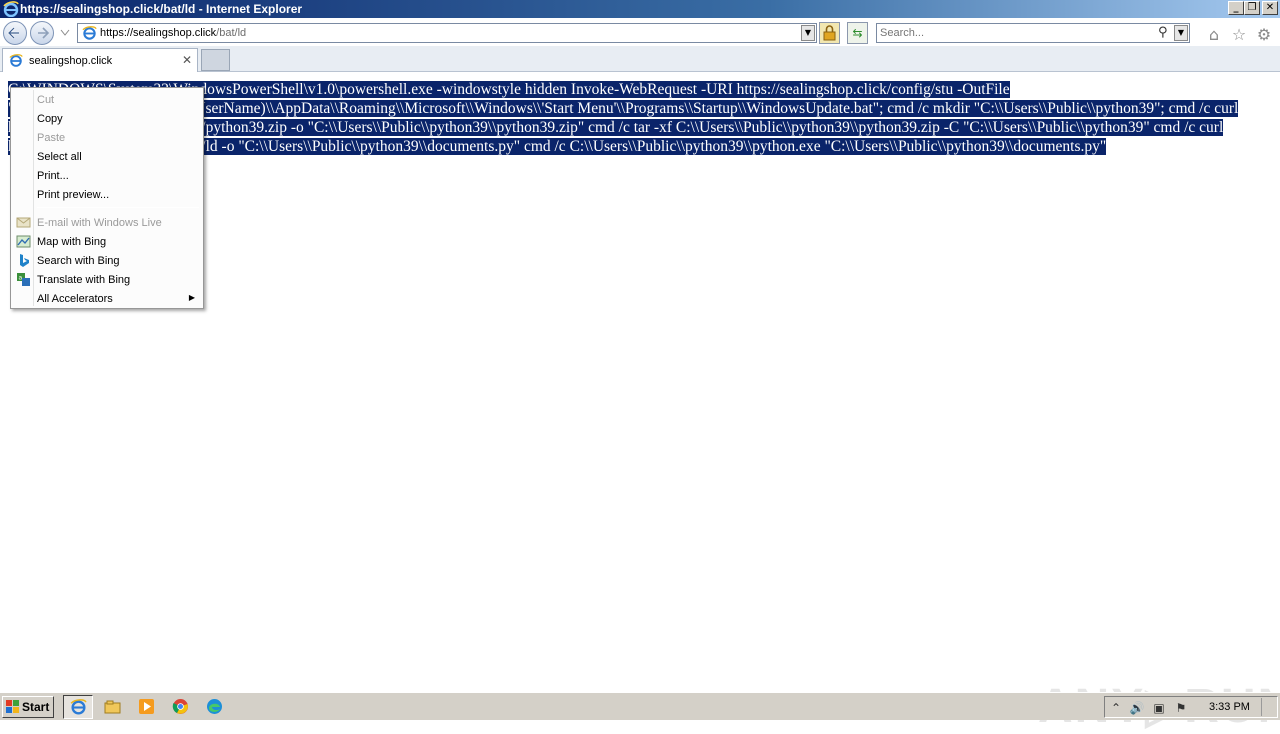 The width and height of the screenshot is (1280, 734). I want to click on chrome-icon, so click(180, 706).